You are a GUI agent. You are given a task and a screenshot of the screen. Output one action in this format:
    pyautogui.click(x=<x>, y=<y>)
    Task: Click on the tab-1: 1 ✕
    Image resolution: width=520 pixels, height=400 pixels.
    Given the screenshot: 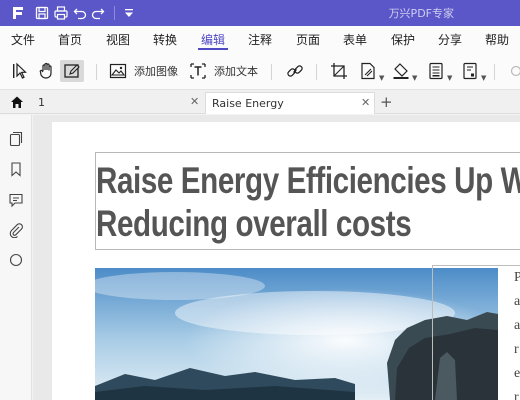 What is the action you would take?
    pyautogui.click(x=118, y=103)
    